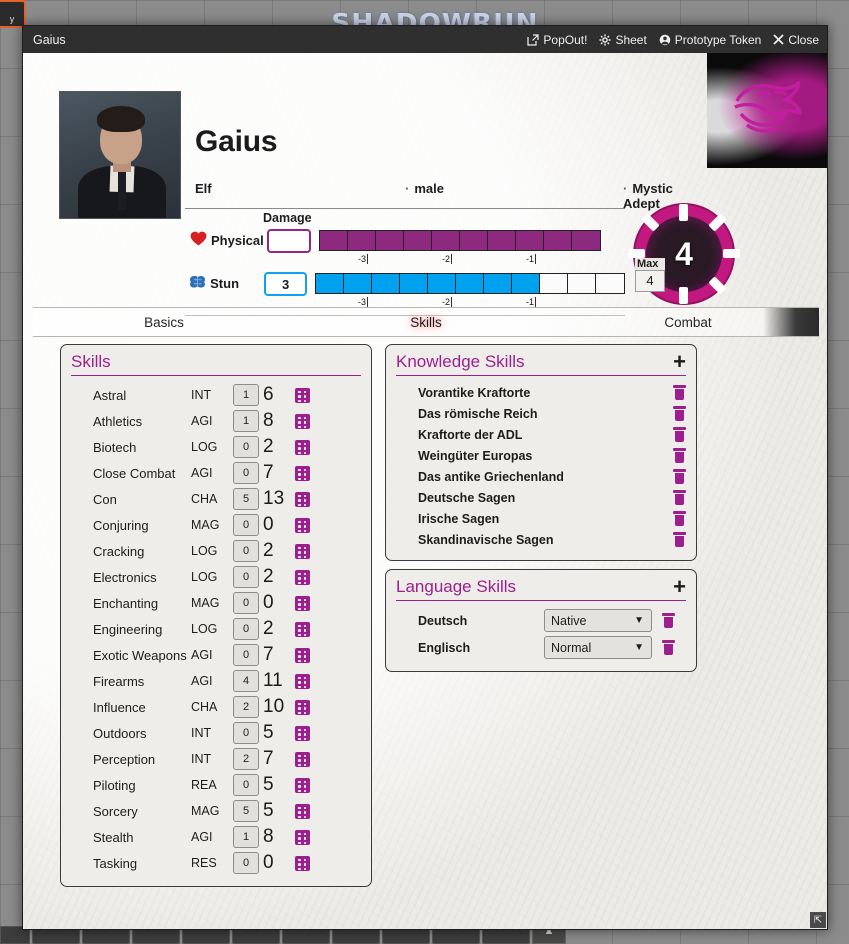 The image size is (849, 944). Describe the element at coordinates (598, 620) in the screenshot. I see `language-level-select: Native ▼` at that location.